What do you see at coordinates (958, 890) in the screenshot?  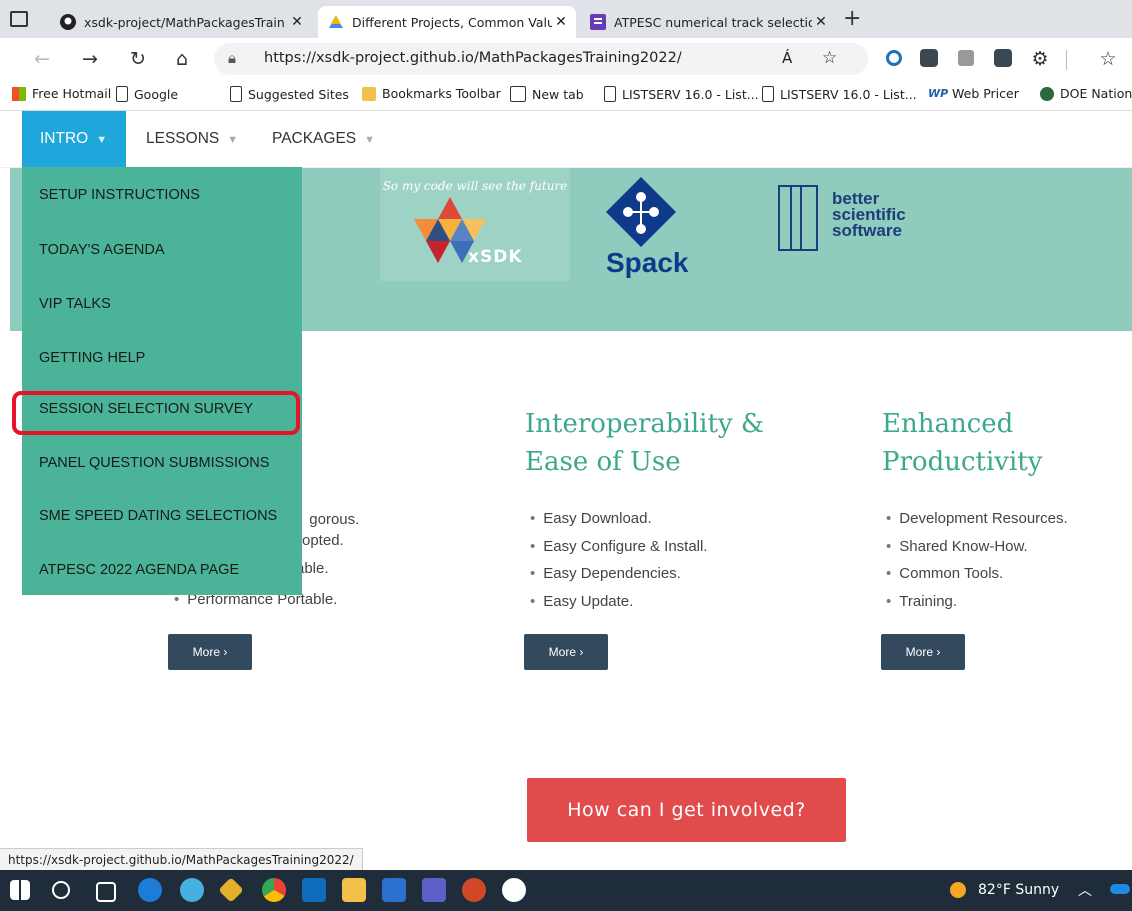 I see `weather-sun-icon` at bounding box center [958, 890].